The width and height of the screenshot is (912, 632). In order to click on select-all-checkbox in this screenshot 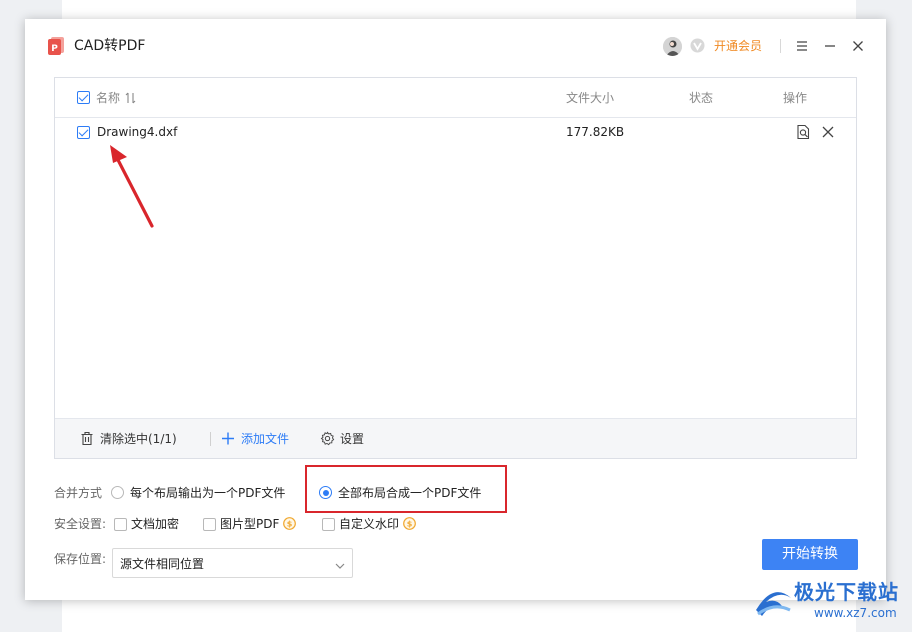, I will do `click(83, 97)`.